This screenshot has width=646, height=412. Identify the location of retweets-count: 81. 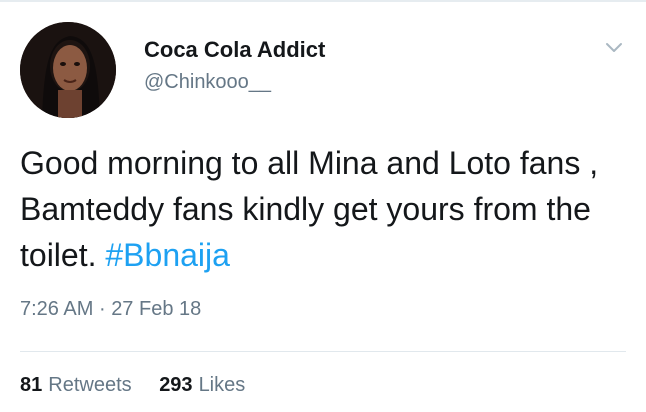
(31, 385).